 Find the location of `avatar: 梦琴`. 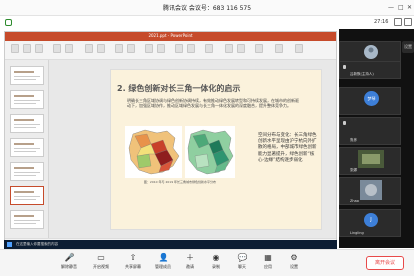

avatar: 梦琴 is located at coordinates (371, 98).